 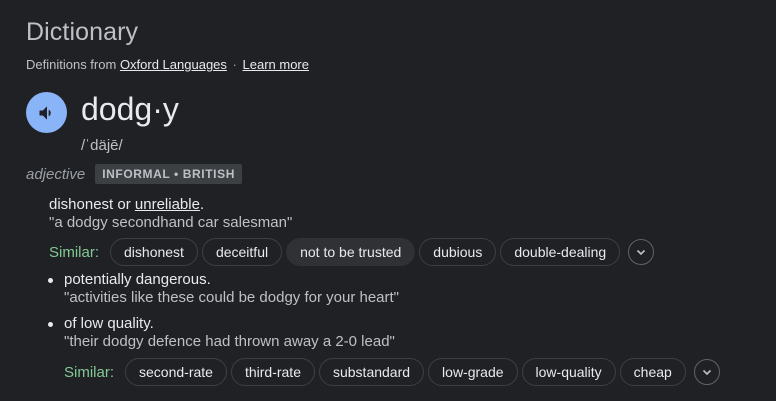 I want to click on definition-text: dishonest or, so click(x=92, y=204).